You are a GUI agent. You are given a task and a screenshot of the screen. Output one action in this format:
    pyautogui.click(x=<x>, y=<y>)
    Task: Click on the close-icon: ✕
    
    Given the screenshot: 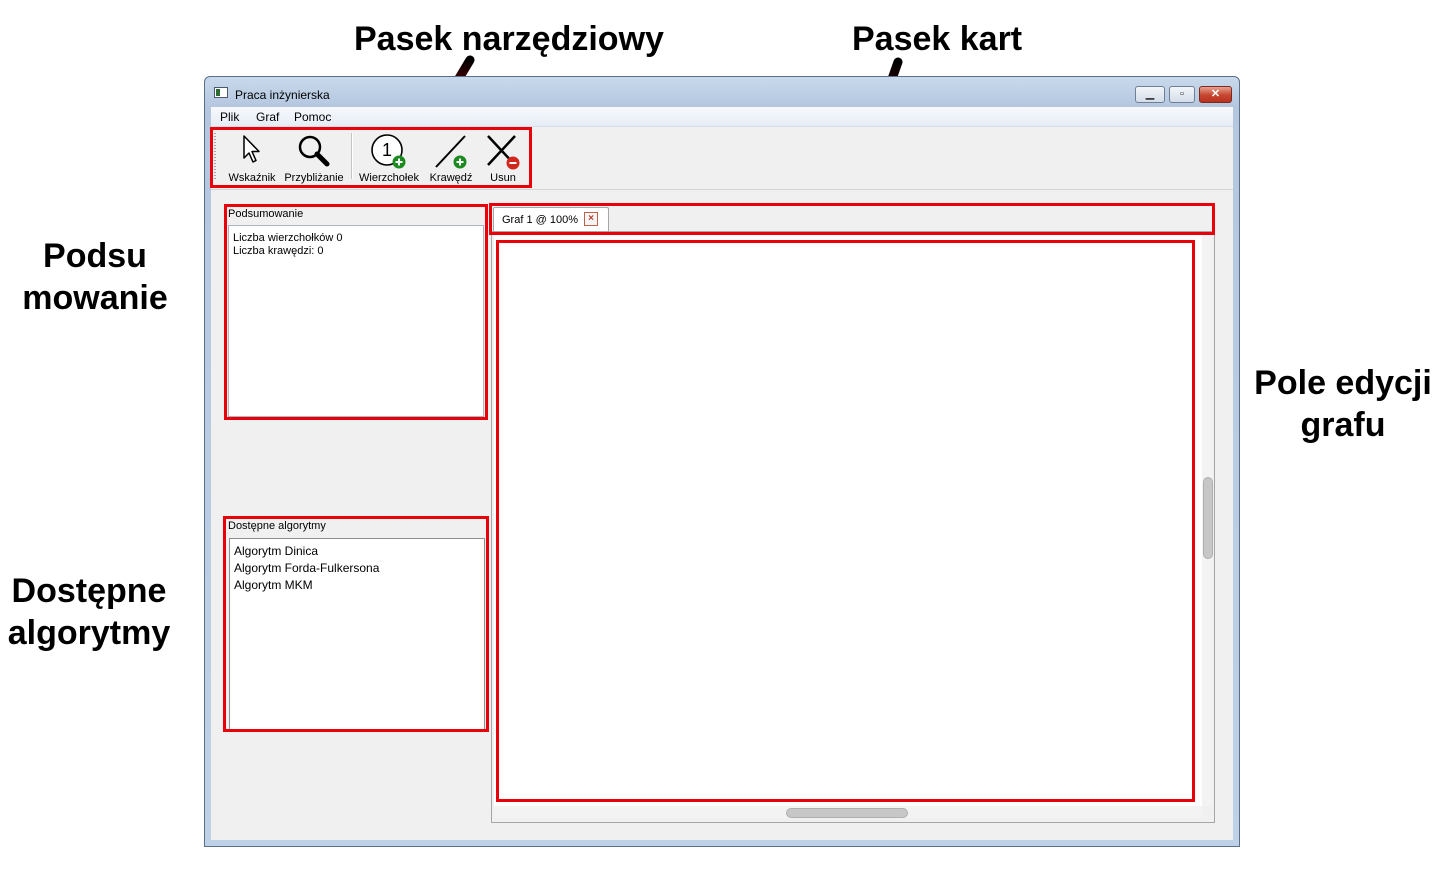 What is the action you would take?
    pyautogui.click(x=1215, y=94)
    